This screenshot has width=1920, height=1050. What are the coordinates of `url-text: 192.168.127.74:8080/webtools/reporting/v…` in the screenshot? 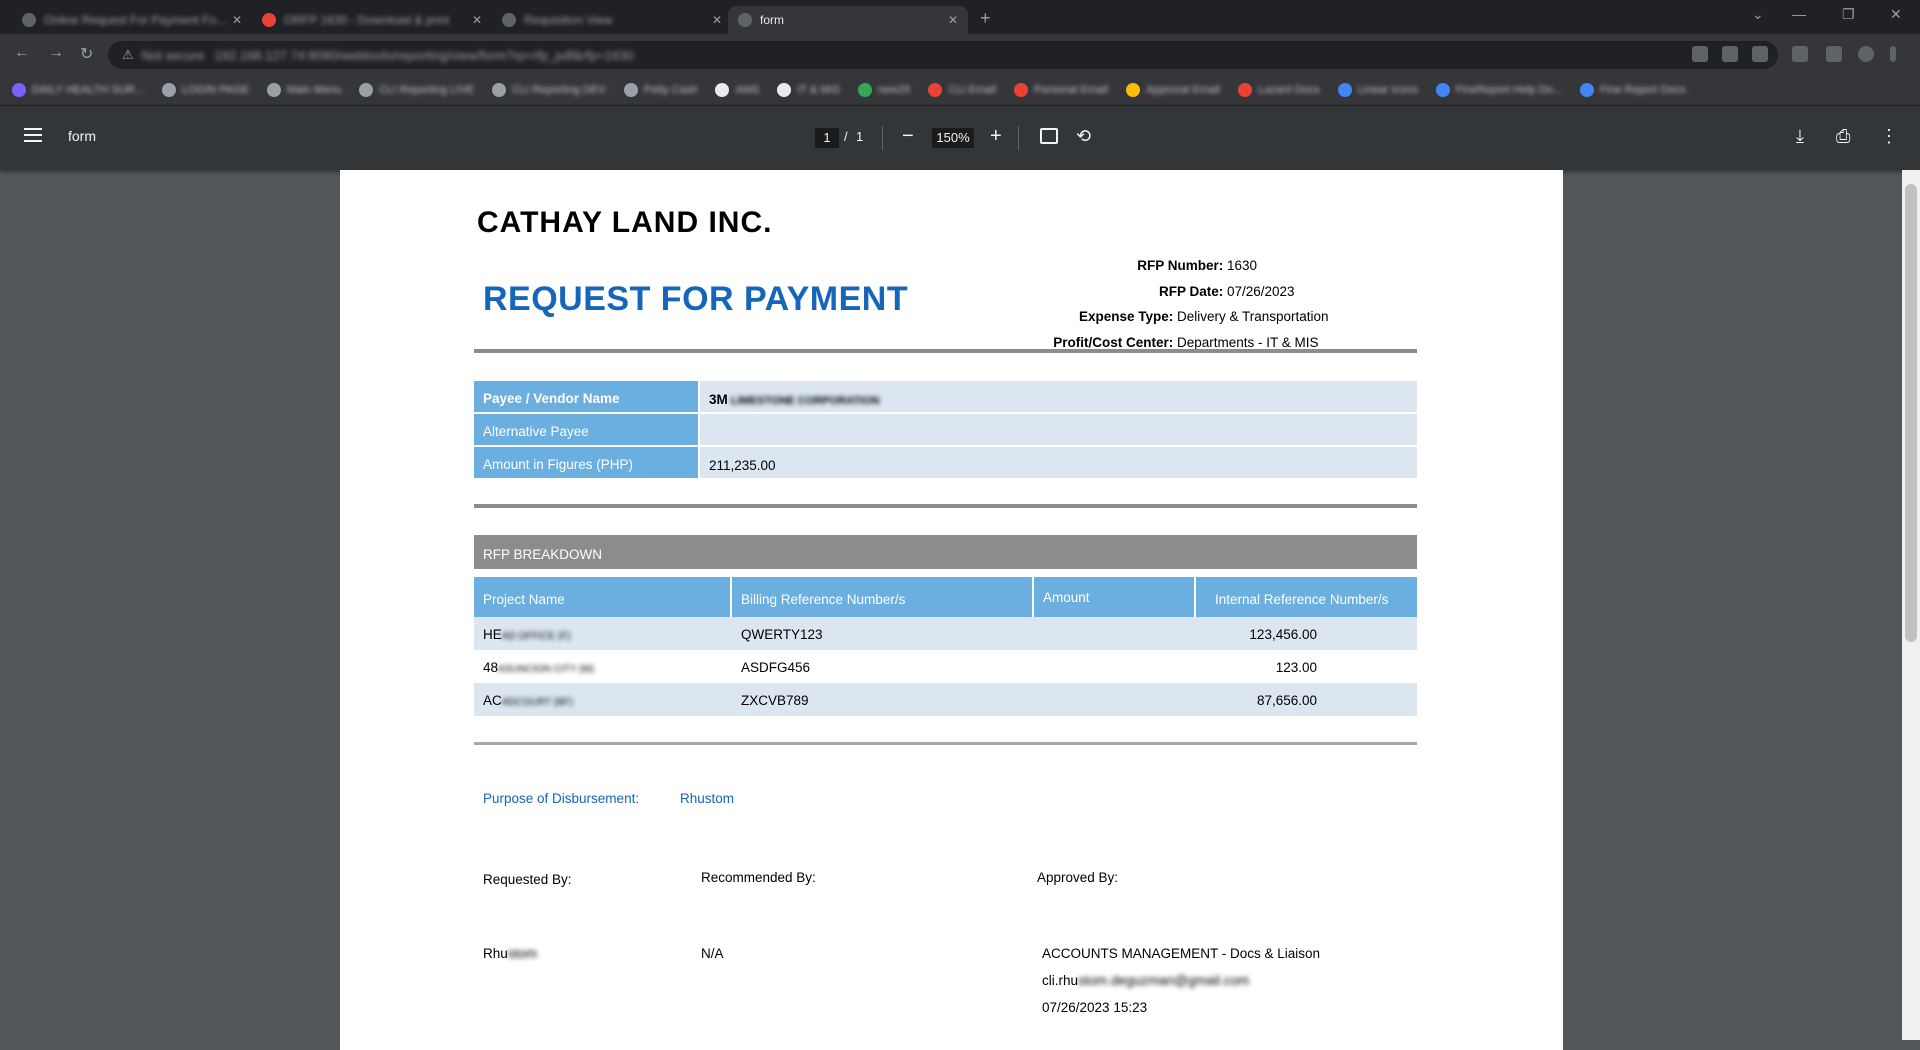 It's located at (424, 55).